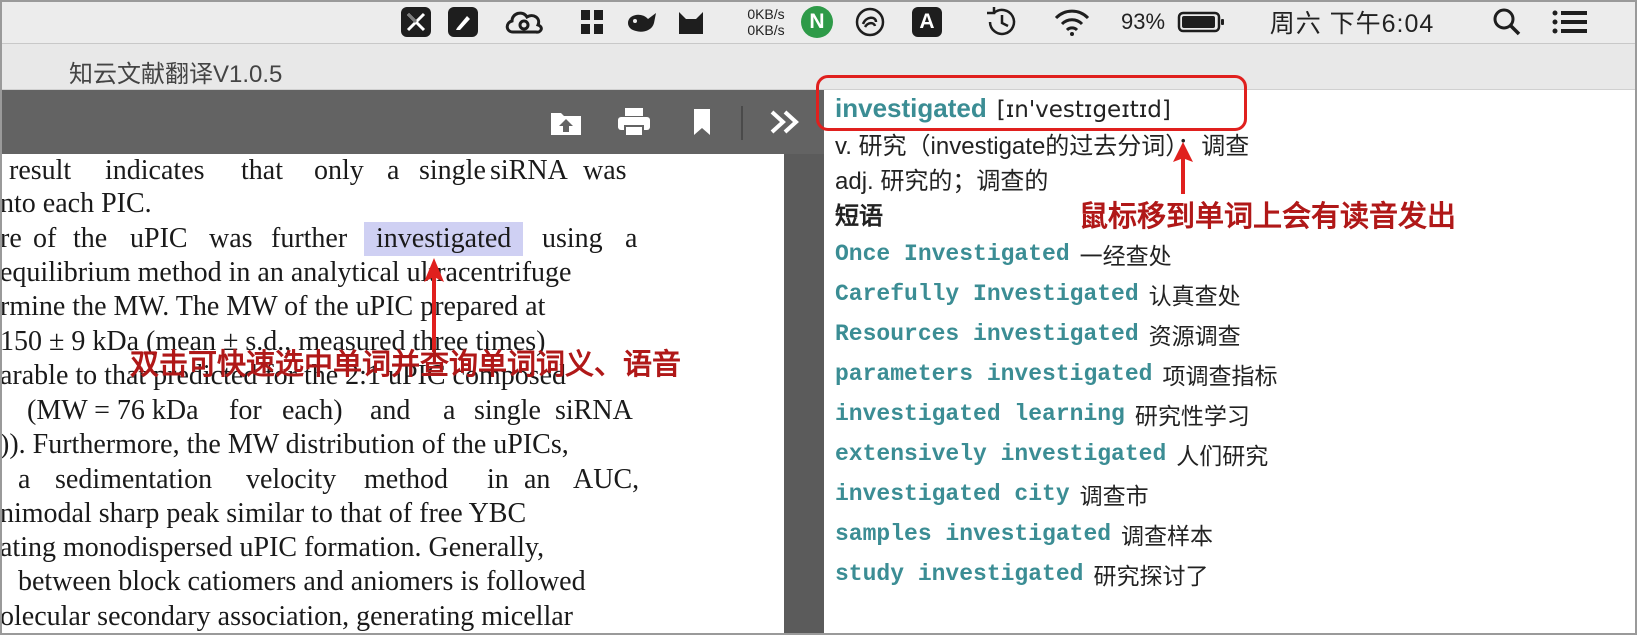 This screenshot has height=635, width=1637. What do you see at coordinates (1072, 22) in the screenshot?
I see `wifi-icon` at bounding box center [1072, 22].